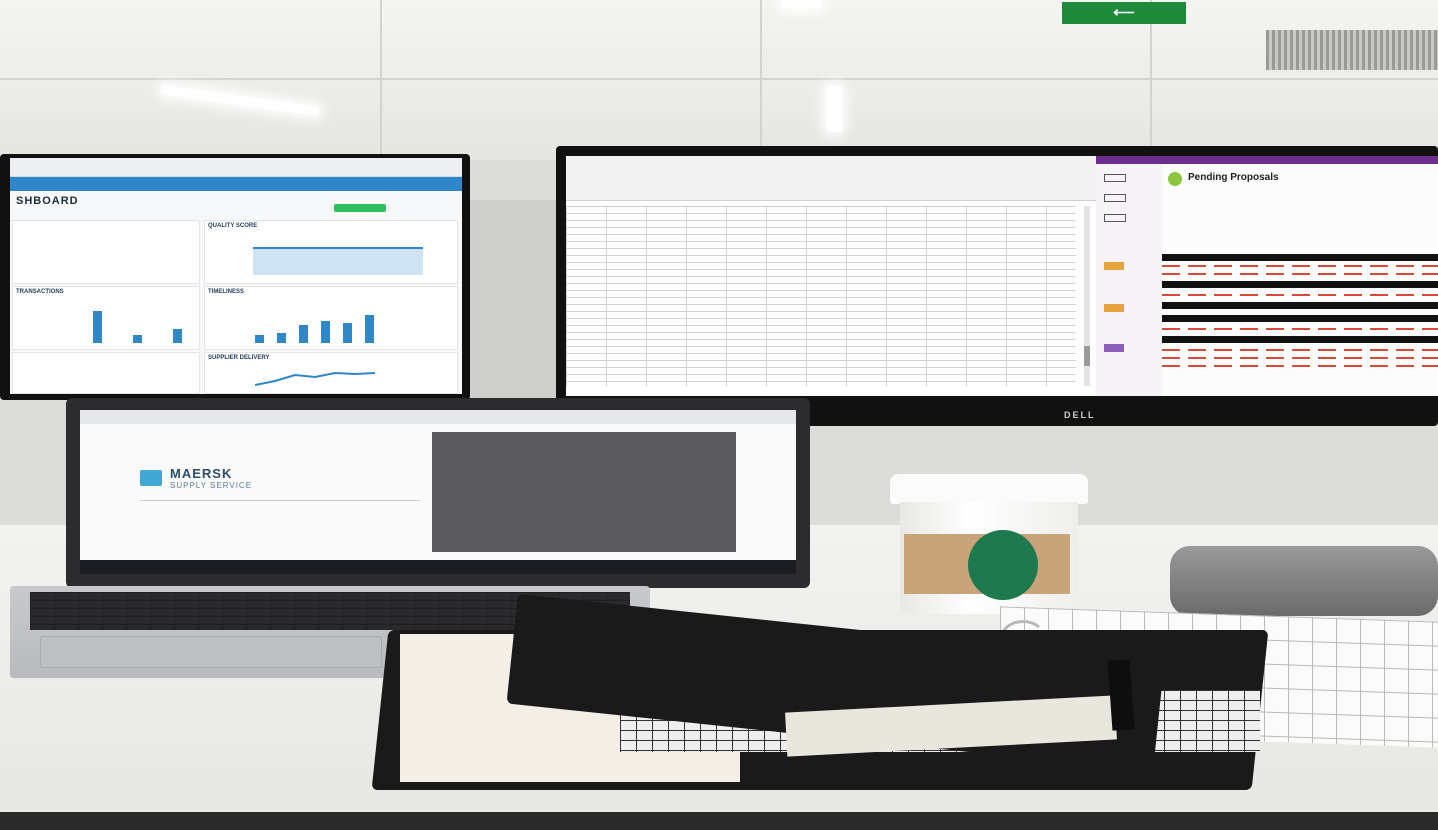  I want to click on laptop-lid: MAERSK SUPPLY SERVICE, so click(438, 493).